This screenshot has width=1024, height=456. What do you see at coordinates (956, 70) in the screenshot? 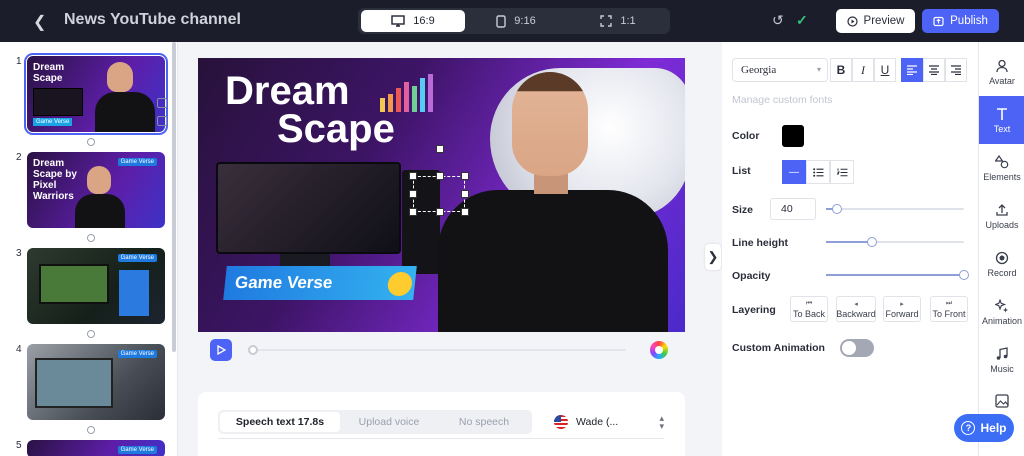
I see `align-right-button` at bounding box center [956, 70].